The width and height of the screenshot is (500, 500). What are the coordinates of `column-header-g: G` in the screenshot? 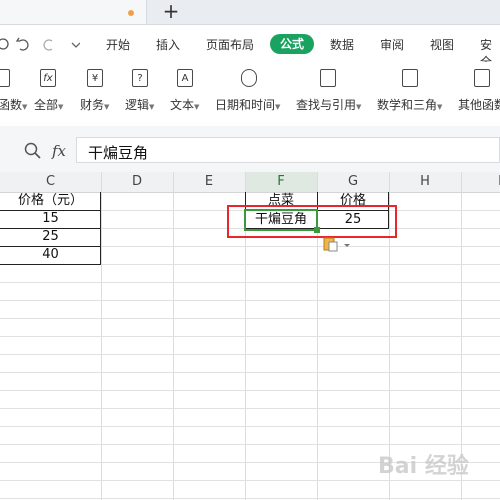 It's located at (353, 182).